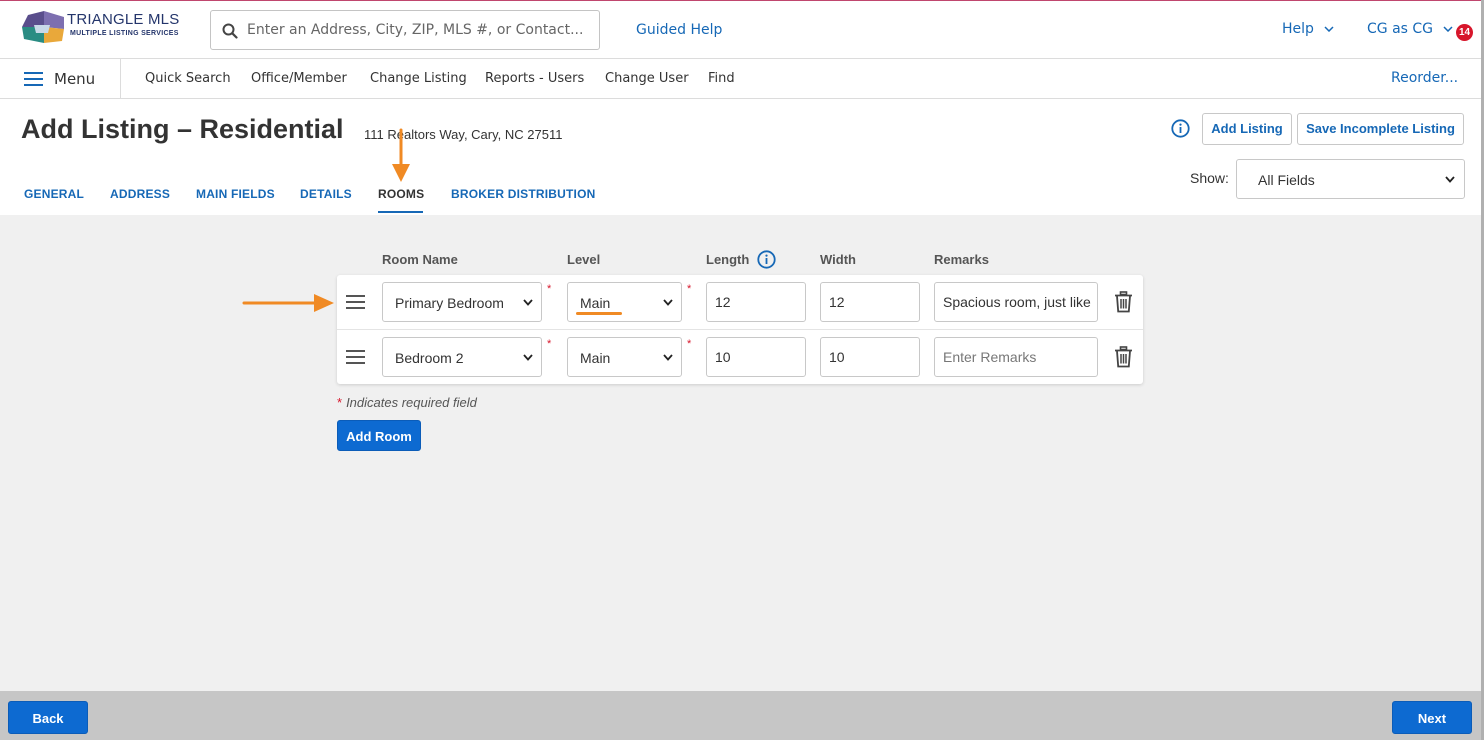  What do you see at coordinates (584, 259) in the screenshot?
I see `column-header-level: Level` at bounding box center [584, 259].